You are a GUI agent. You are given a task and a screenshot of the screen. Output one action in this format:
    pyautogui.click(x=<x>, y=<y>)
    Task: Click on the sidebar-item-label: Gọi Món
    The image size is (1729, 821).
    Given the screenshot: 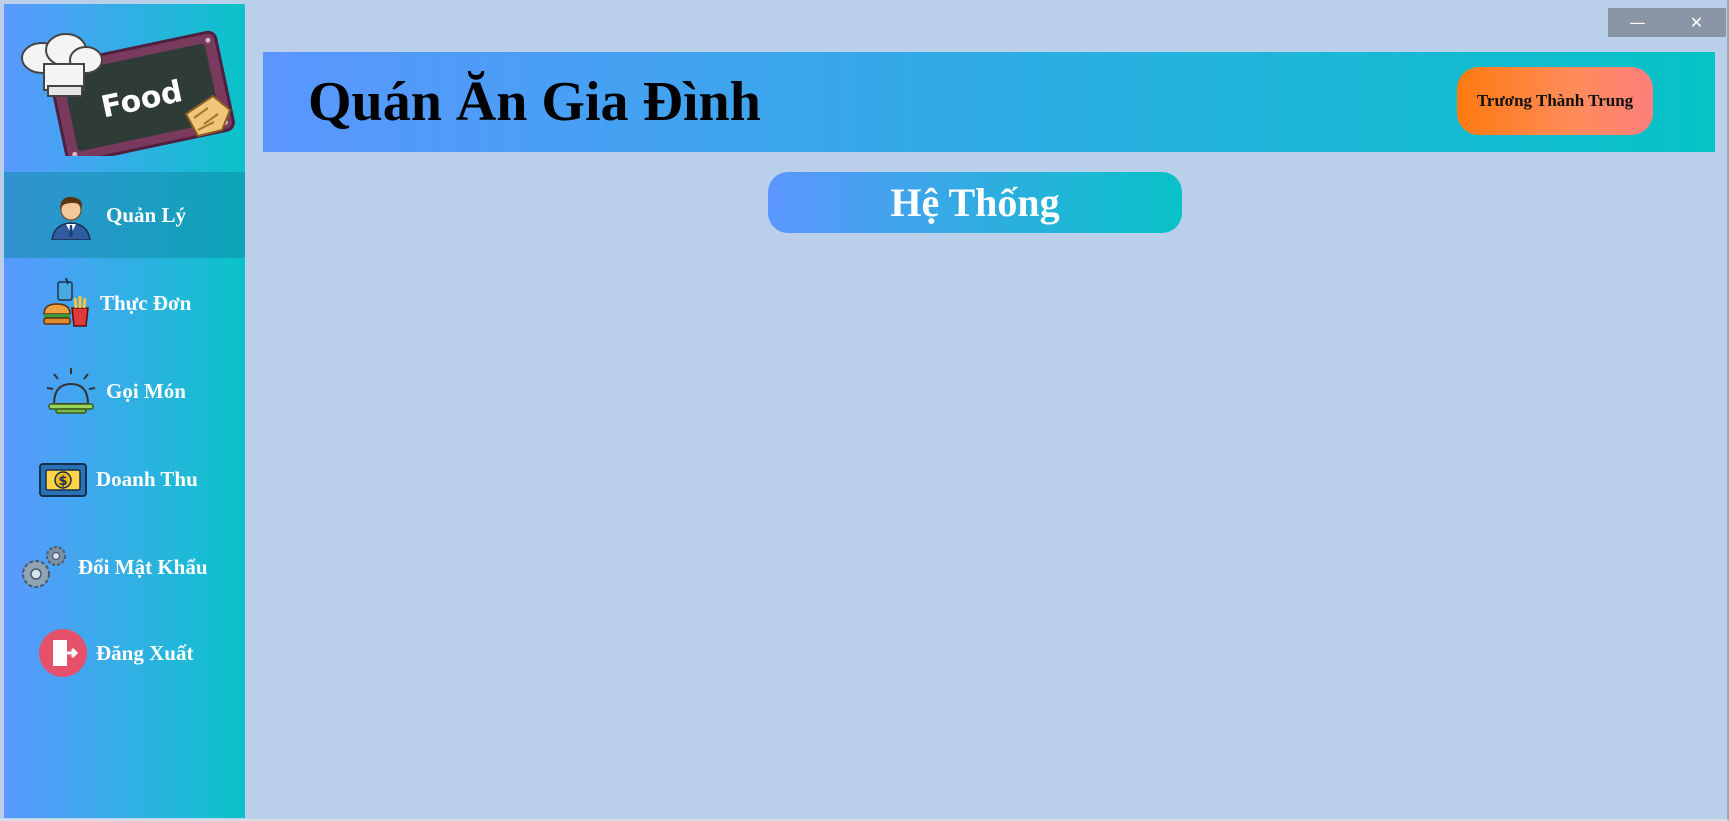 What is the action you would take?
    pyautogui.click(x=146, y=390)
    